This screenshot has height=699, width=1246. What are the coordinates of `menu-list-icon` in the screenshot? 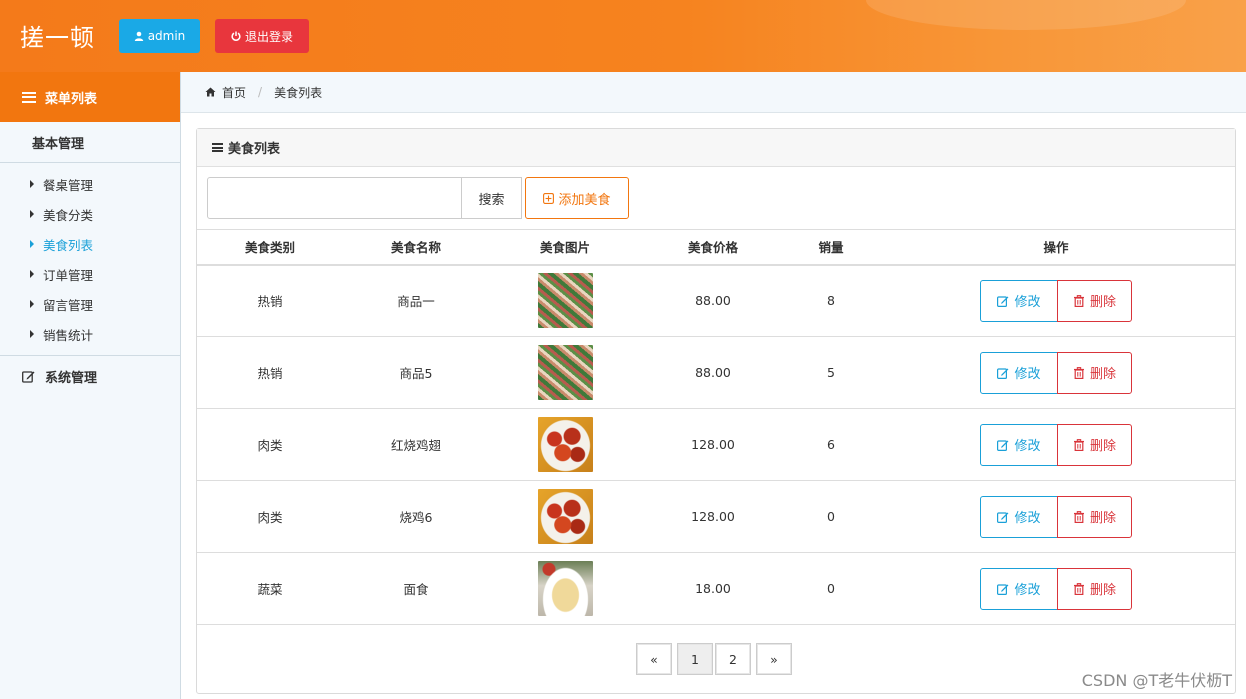 It's located at (29, 97).